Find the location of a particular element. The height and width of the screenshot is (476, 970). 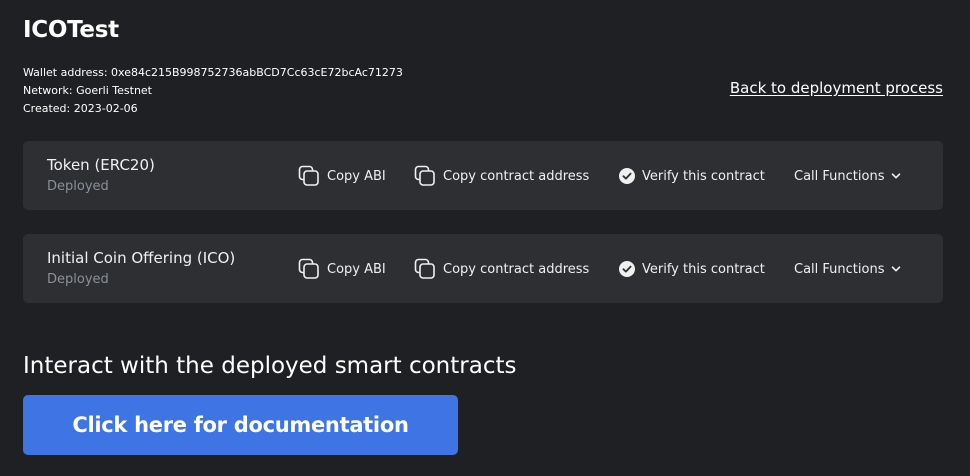

created-date: Created: 2023-02-06 is located at coordinates (80, 108).